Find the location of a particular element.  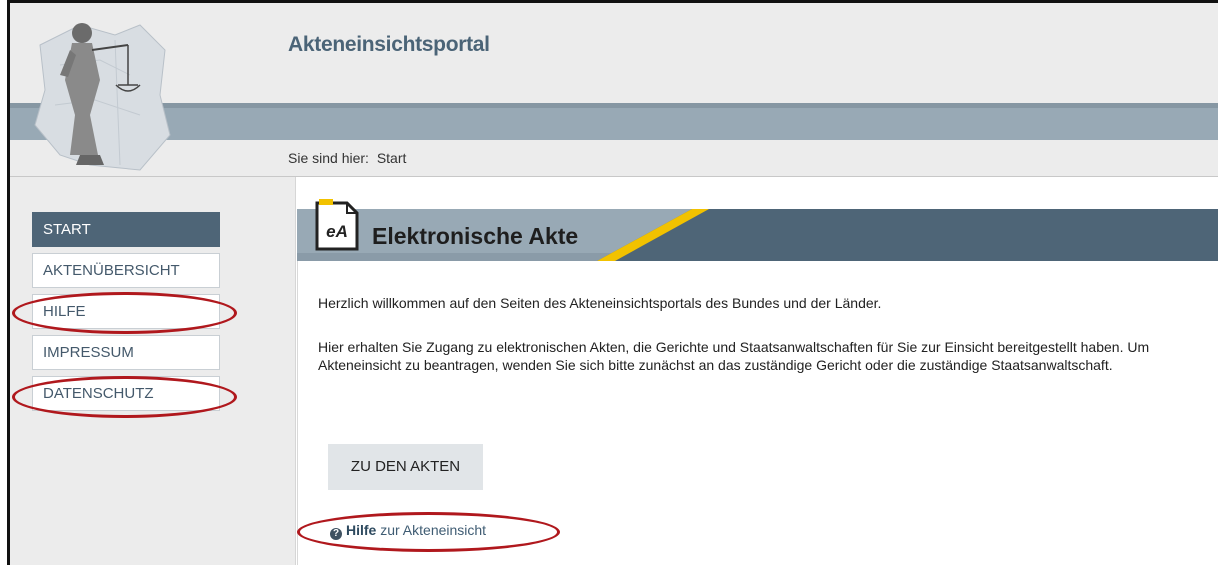

electronic-file-icon: eA is located at coordinates (337, 225).